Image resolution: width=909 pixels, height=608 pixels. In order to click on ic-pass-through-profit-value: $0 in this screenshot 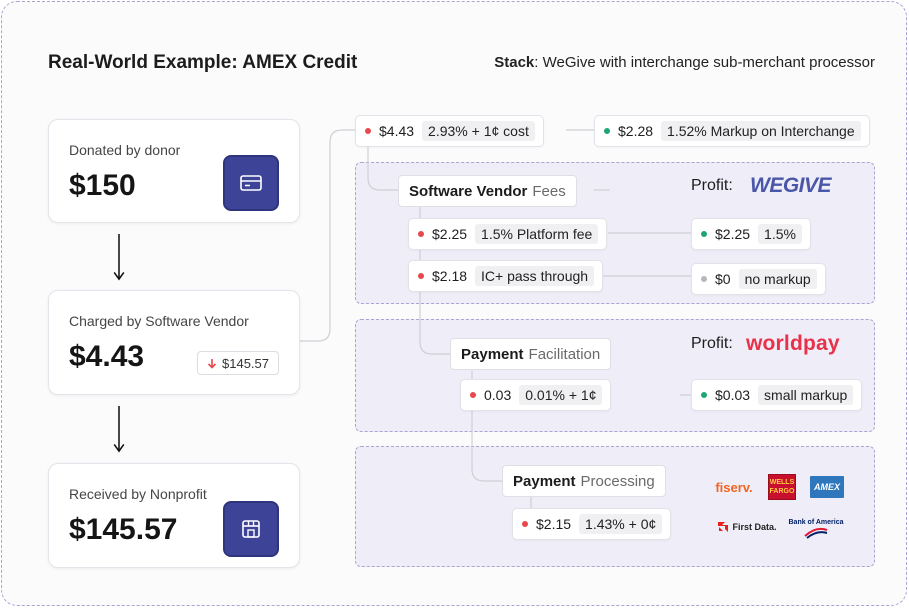, I will do `click(723, 279)`.